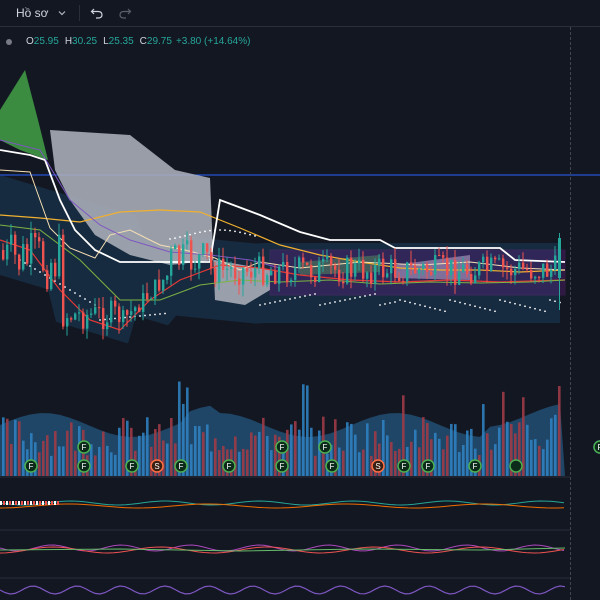  What do you see at coordinates (125, 13) in the screenshot?
I see `redo-button` at bounding box center [125, 13].